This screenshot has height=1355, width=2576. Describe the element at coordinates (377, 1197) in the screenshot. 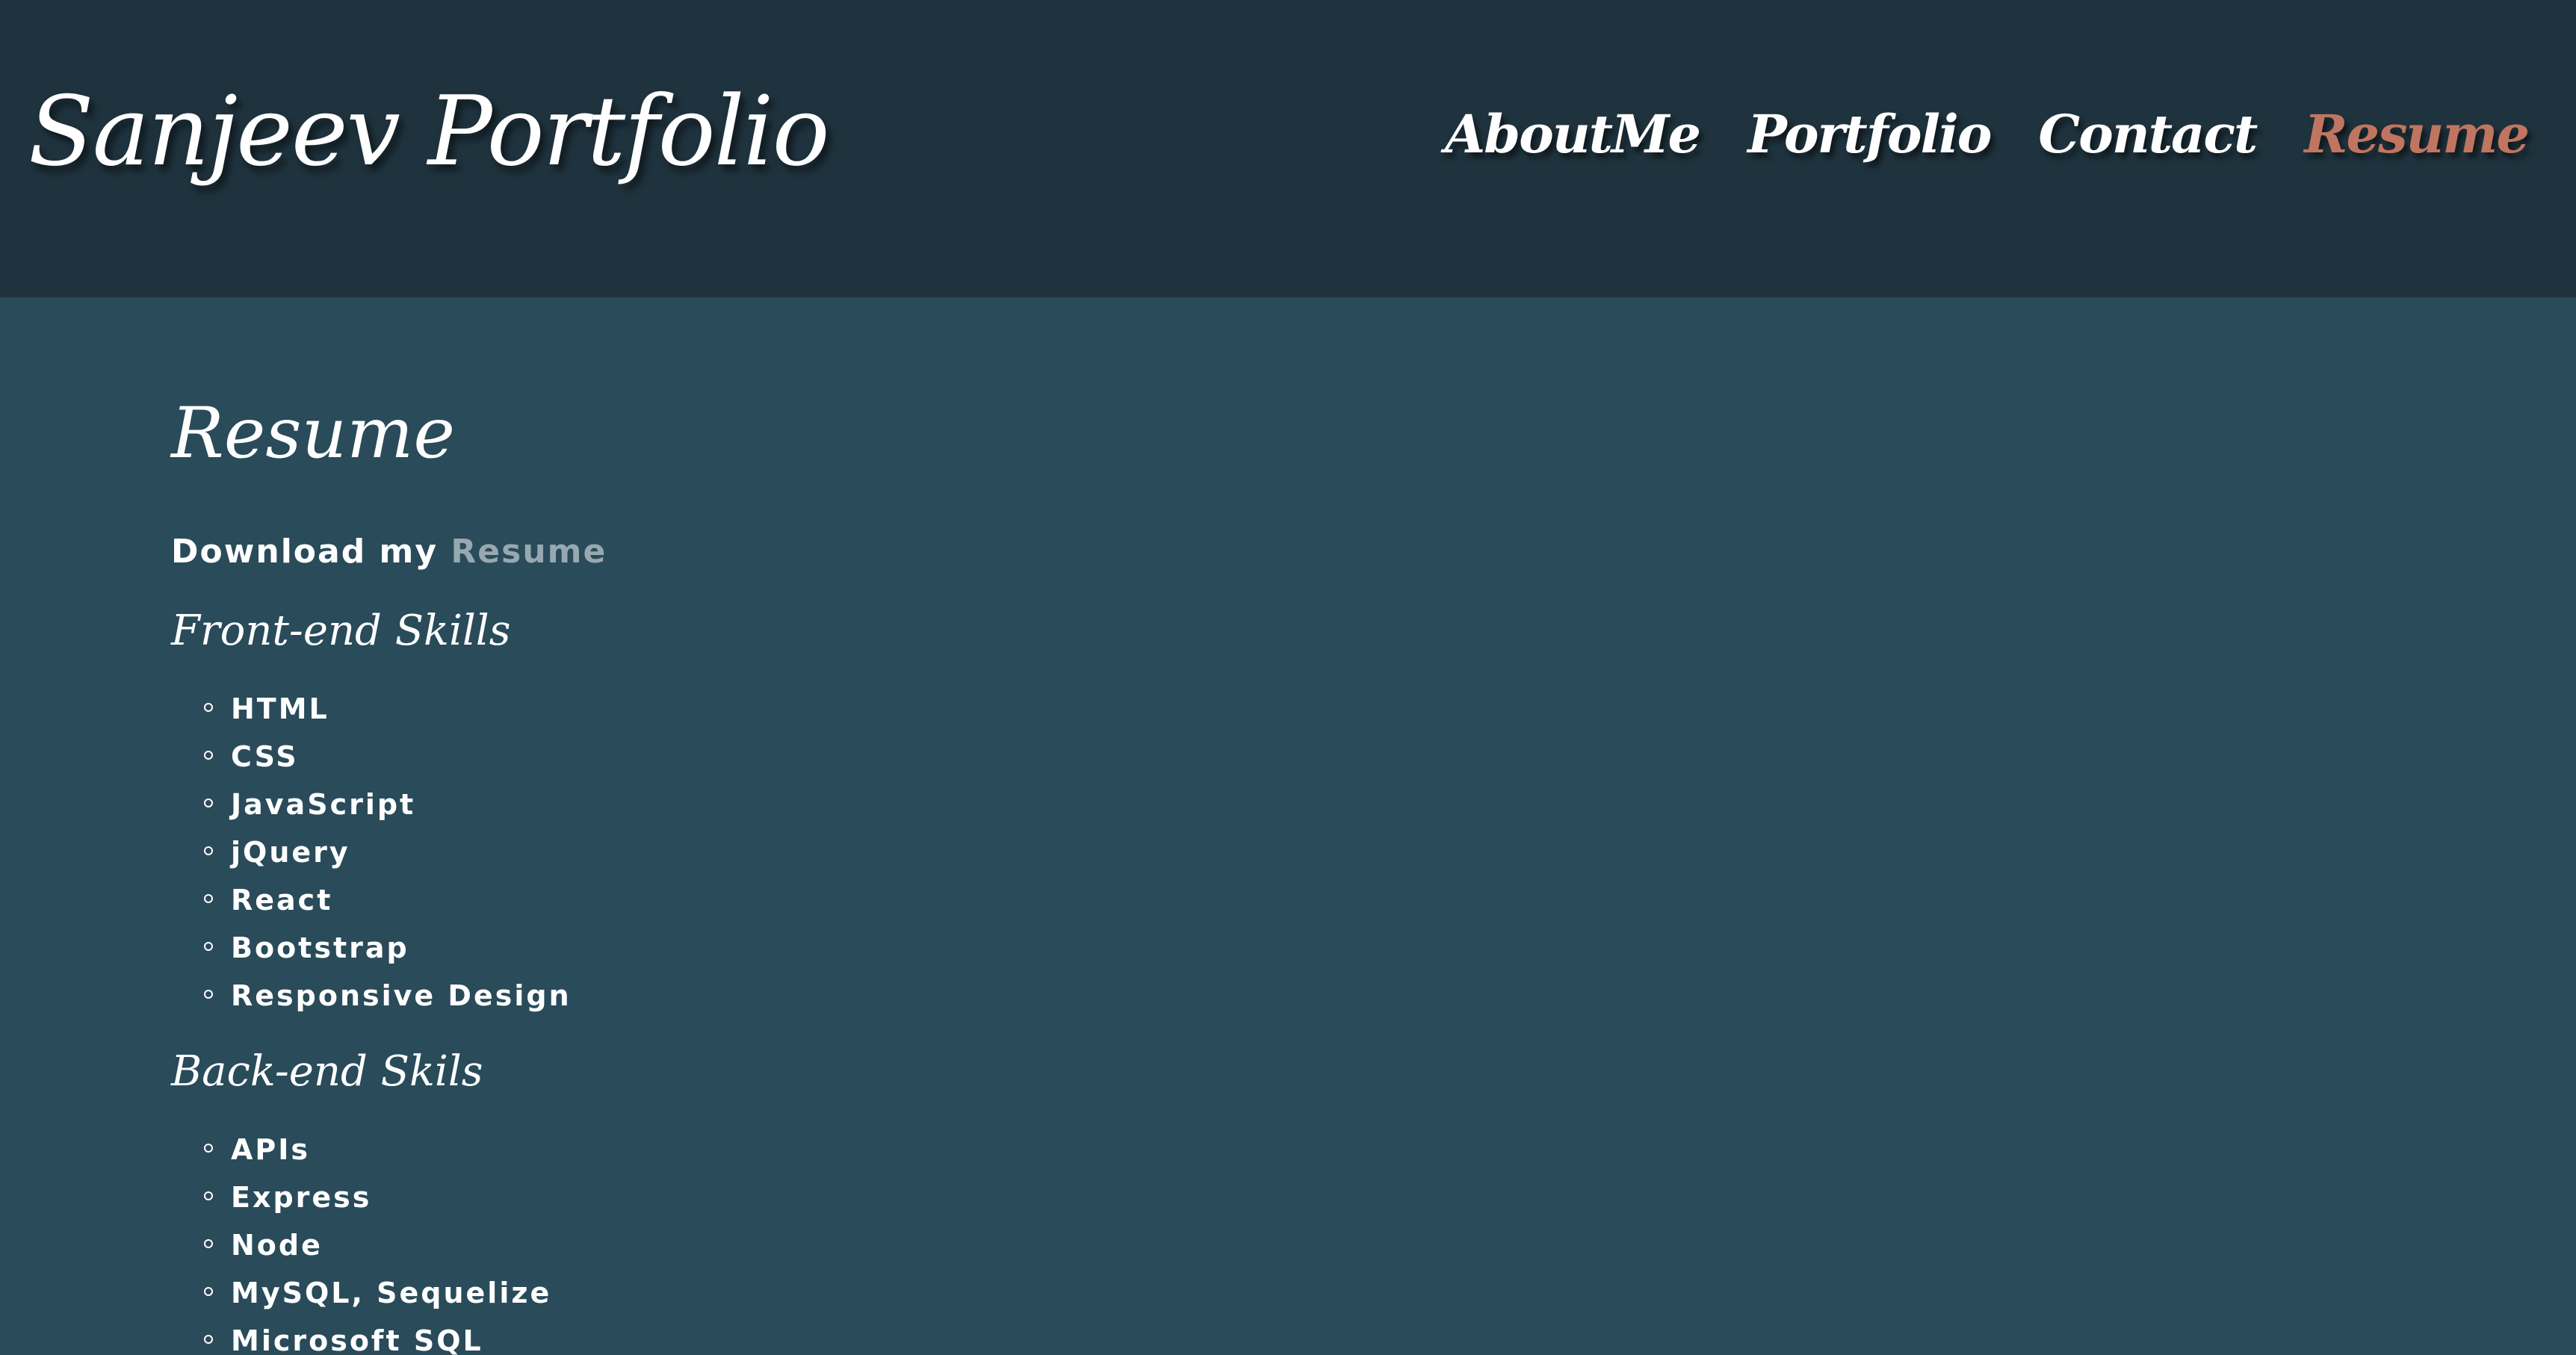

I see `list-item: Express` at that location.